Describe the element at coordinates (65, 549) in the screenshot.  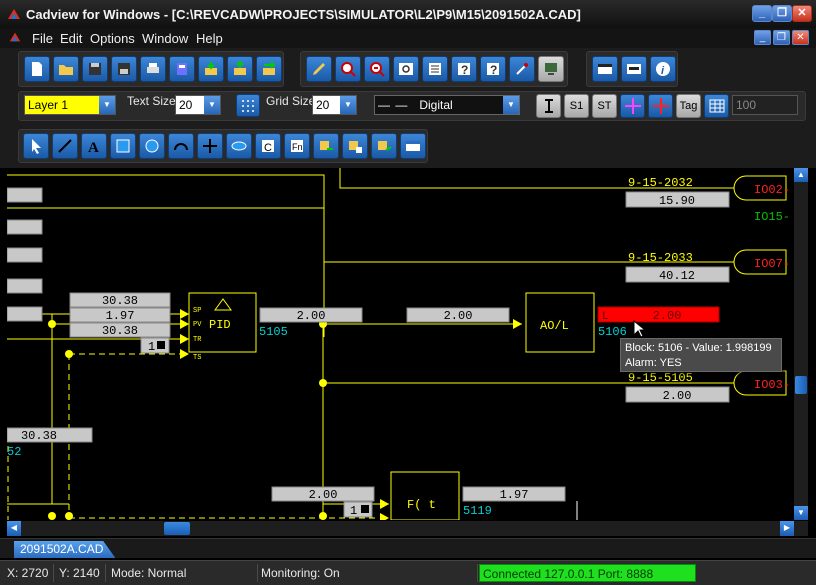
I see `document-tab: 2091502A.CAD` at that location.